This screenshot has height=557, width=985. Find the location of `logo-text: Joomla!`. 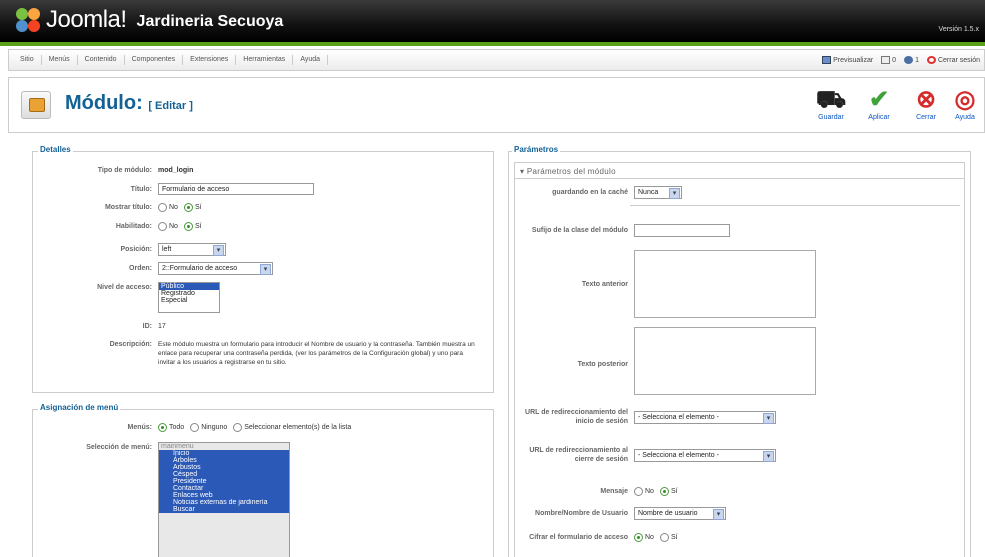

logo-text: Joomla! is located at coordinates (86, 19).